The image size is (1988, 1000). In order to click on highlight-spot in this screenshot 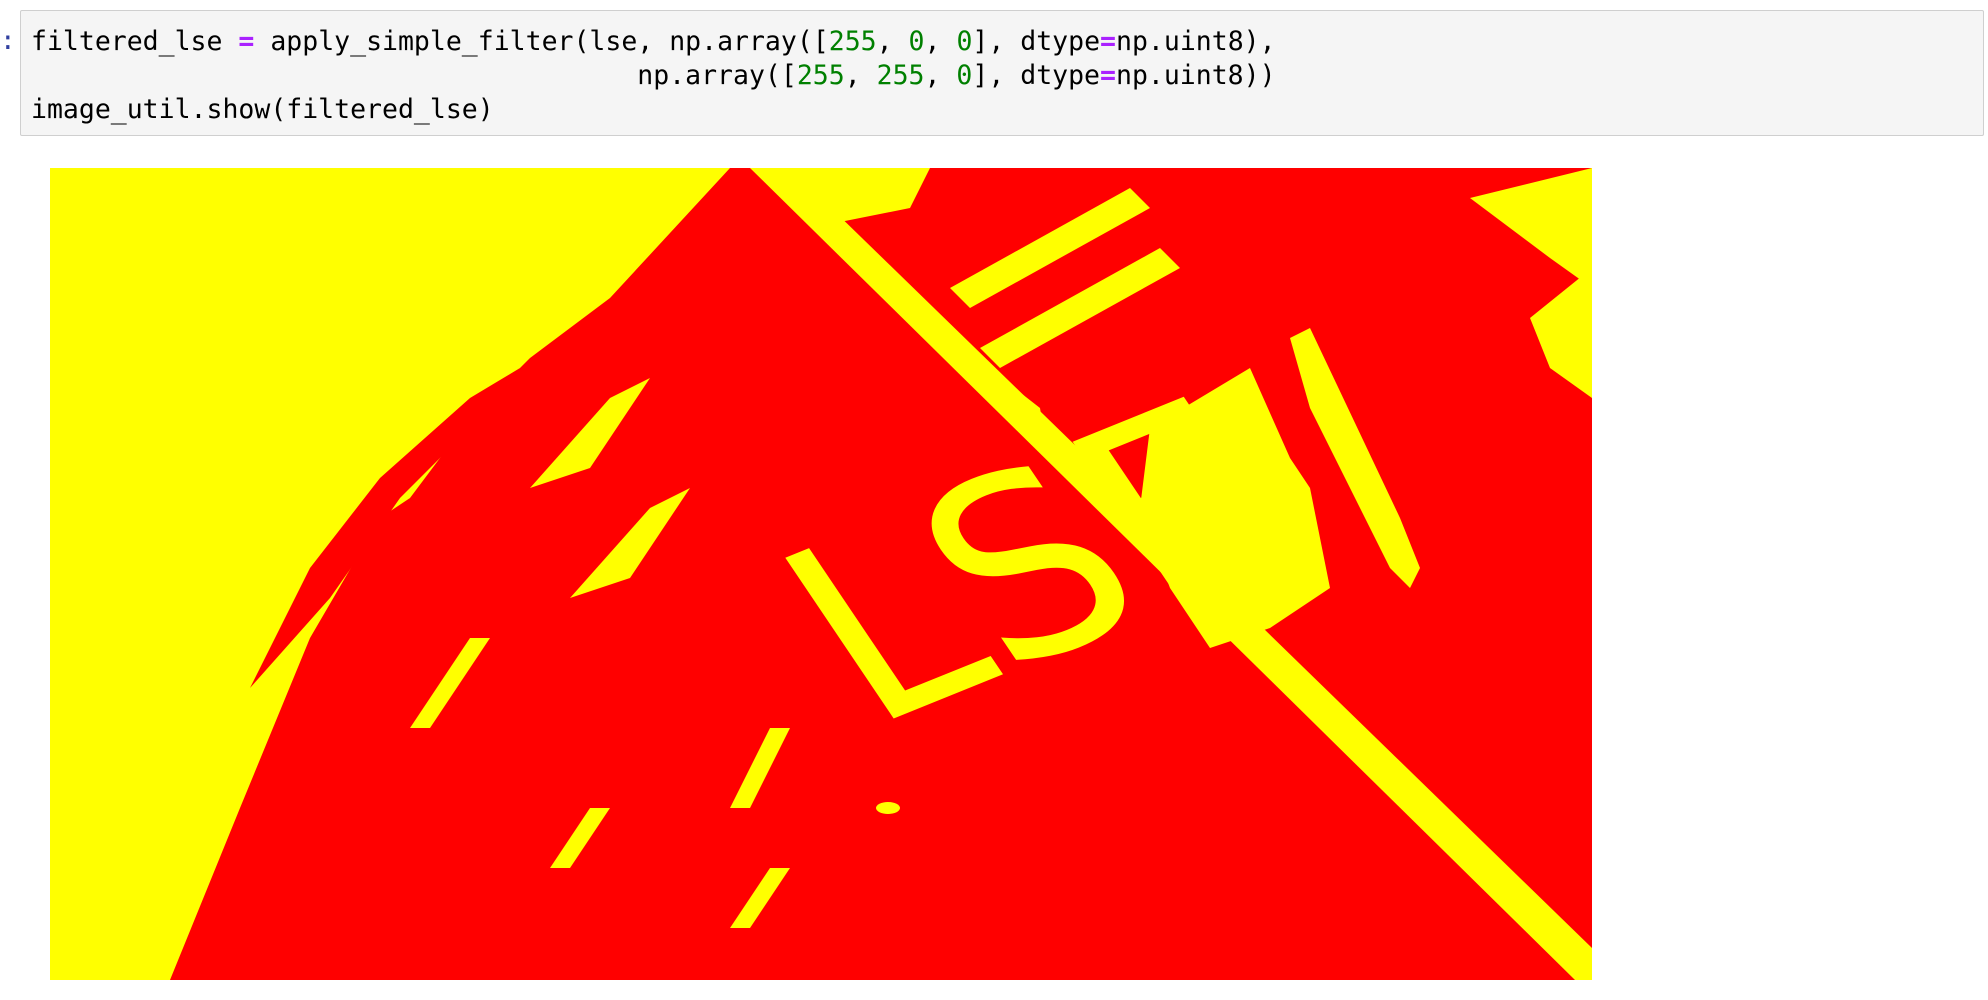, I will do `click(888, 808)`.